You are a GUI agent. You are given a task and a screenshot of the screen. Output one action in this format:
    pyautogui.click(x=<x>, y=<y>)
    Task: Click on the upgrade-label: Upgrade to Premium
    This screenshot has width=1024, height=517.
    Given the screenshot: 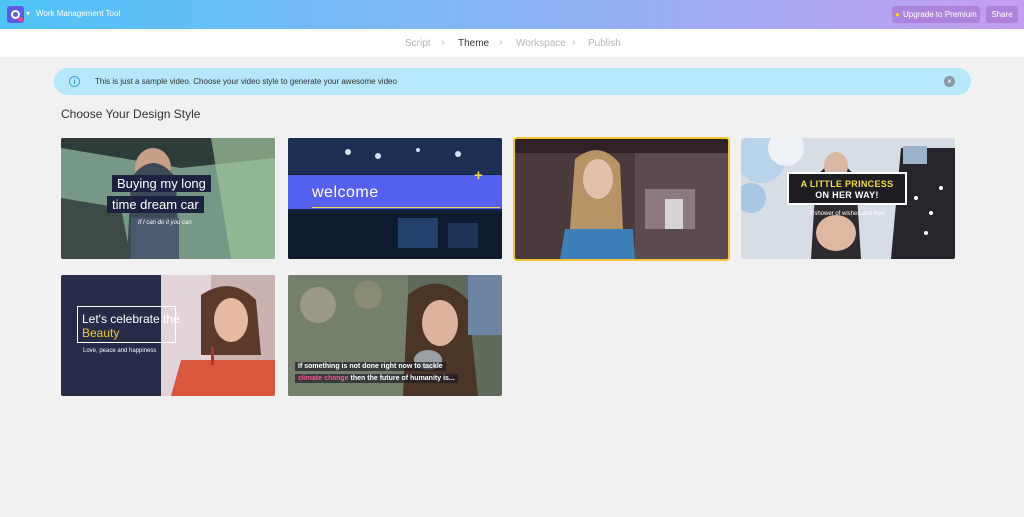 What is the action you would take?
    pyautogui.click(x=940, y=14)
    